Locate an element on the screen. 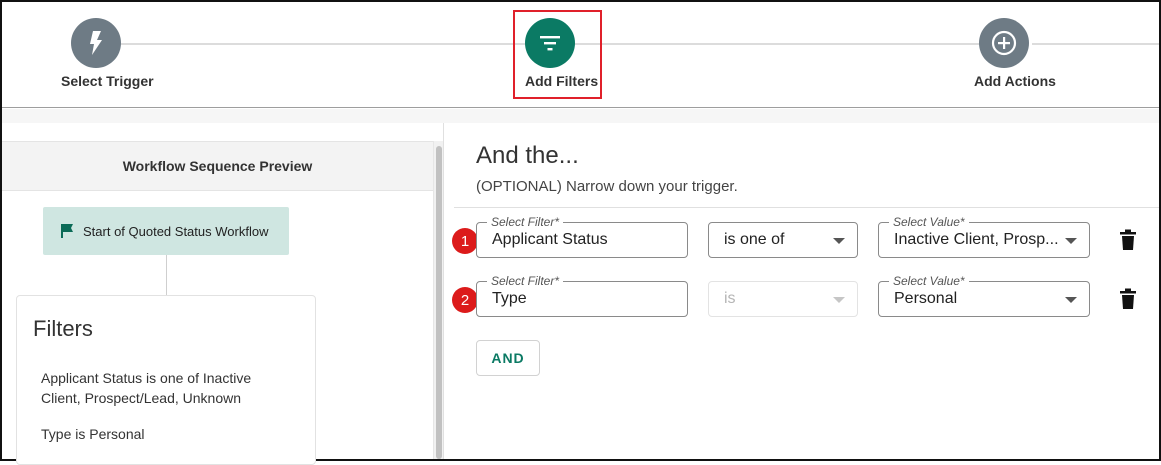 Image resolution: width=1161 pixels, height=465 pixels. and-button: AND is located at coordinates (508, 358).